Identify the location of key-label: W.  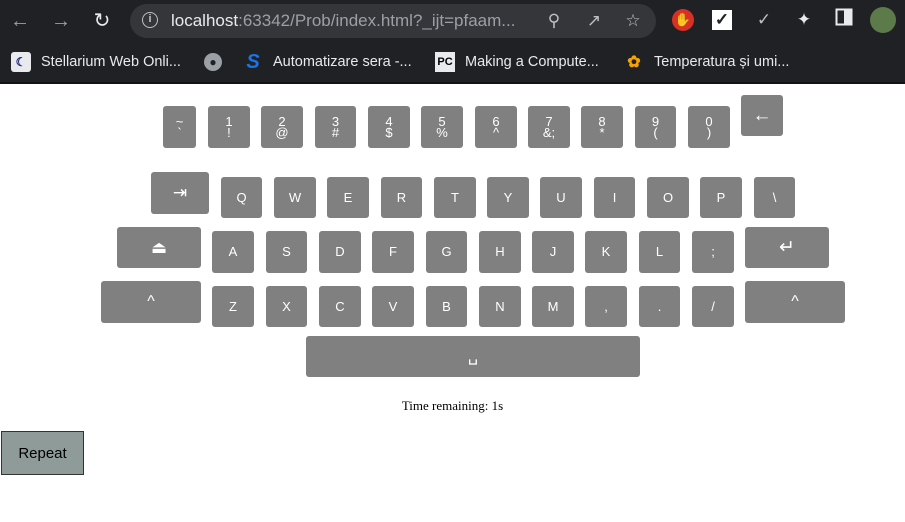
(295, 197).